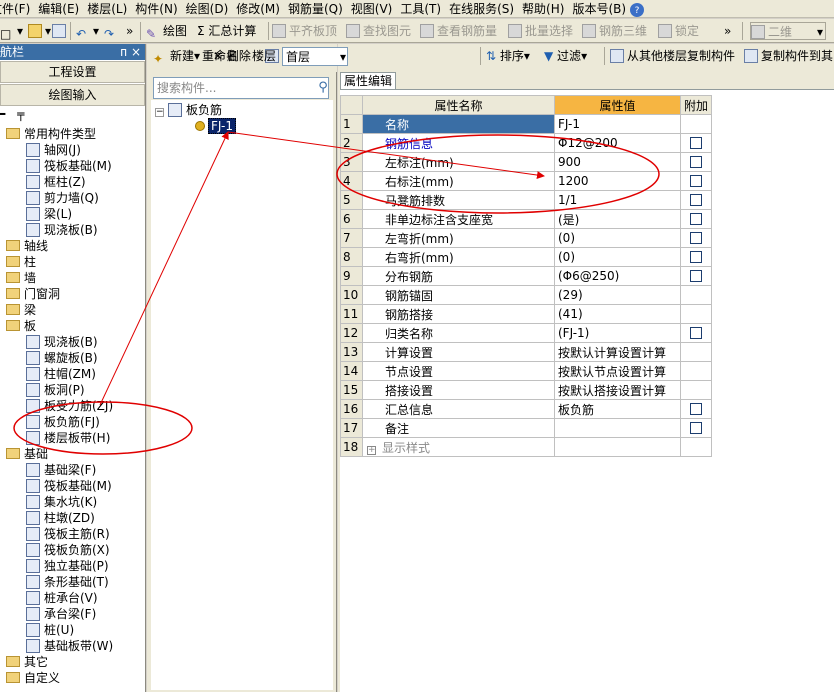  I want to click on nav-folder: 常用构件类型, so click(51, 134).